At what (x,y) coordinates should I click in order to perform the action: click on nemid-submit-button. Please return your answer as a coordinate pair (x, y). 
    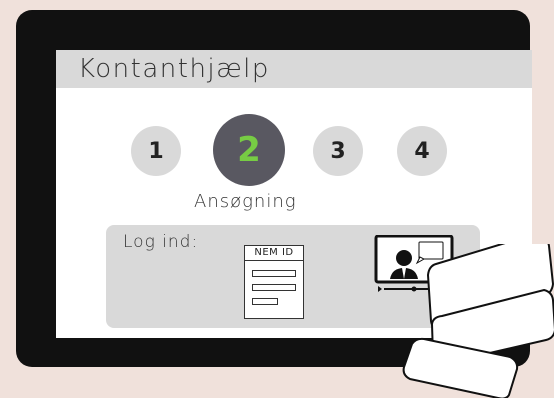
    Looking at the image, I should click on (265, 301).